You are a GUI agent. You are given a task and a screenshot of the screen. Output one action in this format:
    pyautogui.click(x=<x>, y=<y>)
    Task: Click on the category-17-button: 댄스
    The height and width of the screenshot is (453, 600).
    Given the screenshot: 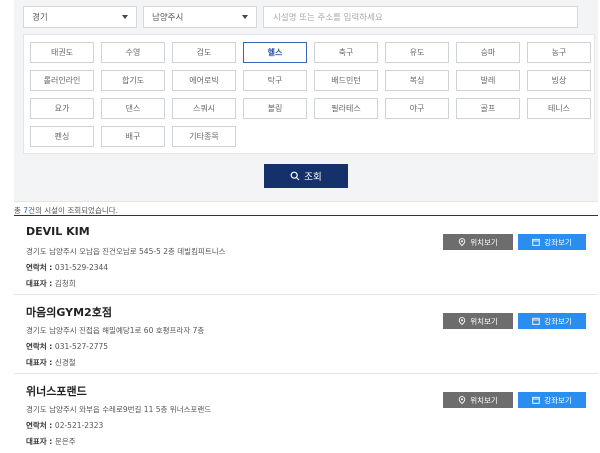 What is the action you would take?
    pyautogui.click(x=133, y=108)
    